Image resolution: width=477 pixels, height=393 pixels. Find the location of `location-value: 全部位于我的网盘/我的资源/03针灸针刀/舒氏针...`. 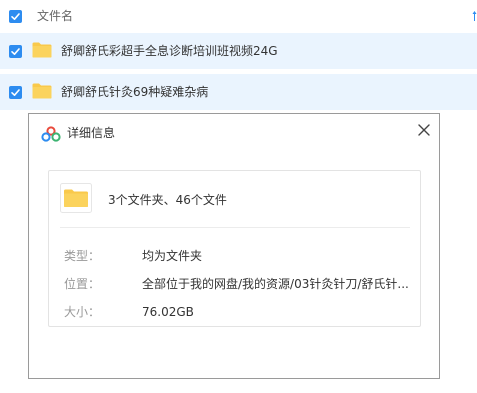

location-value: 全部位于我的网盘/我的资源/03针灸针刀/舒氏针... is located at coordinates (277, 284).